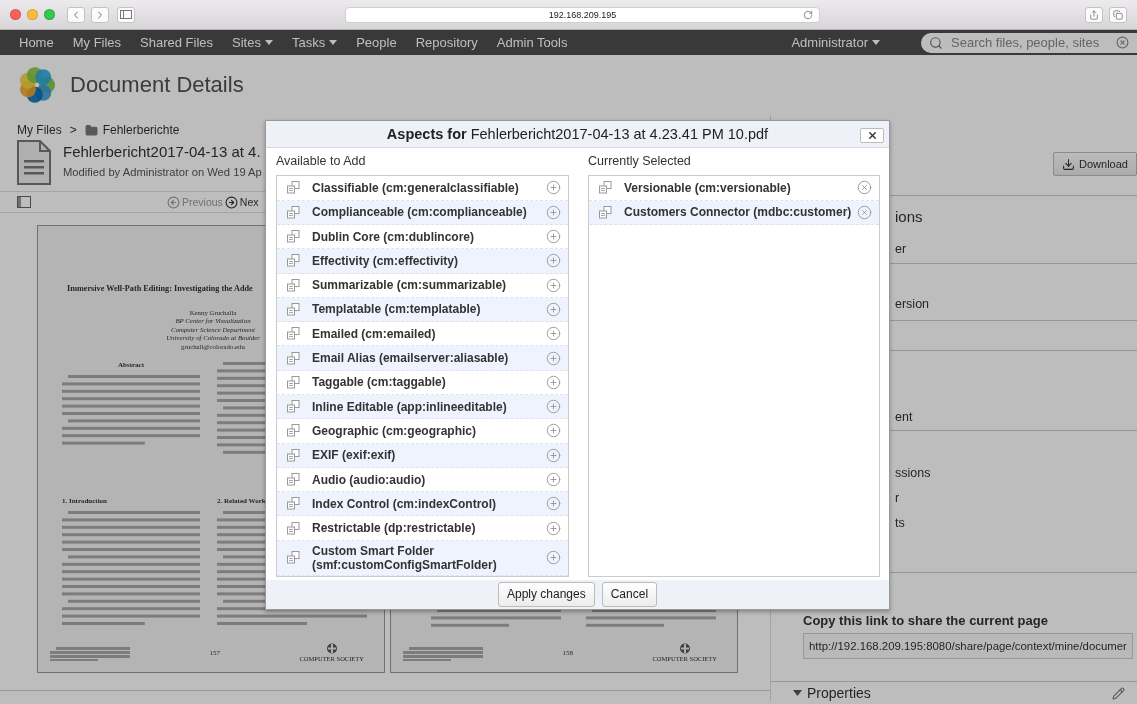 The height and width of the screenshot is (704, 1137). Describe the element at coordinates (1016, 304) in the screenshot. I see `action-link: ersion` at that location.